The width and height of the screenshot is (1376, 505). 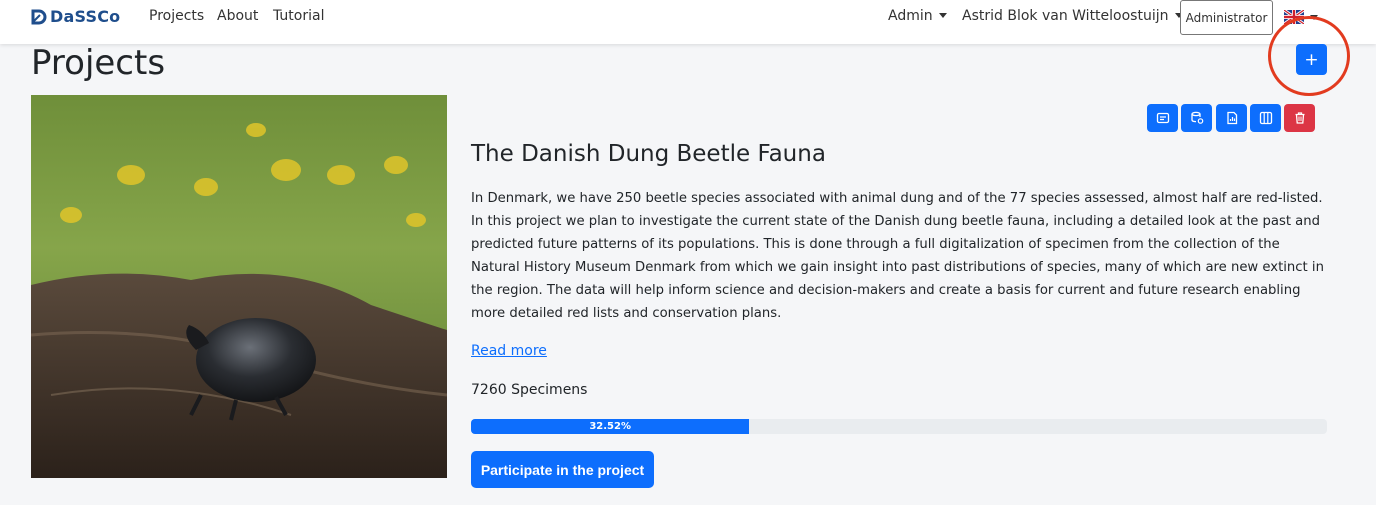 I want to click on language-selector, so click(x=1301, y=17).